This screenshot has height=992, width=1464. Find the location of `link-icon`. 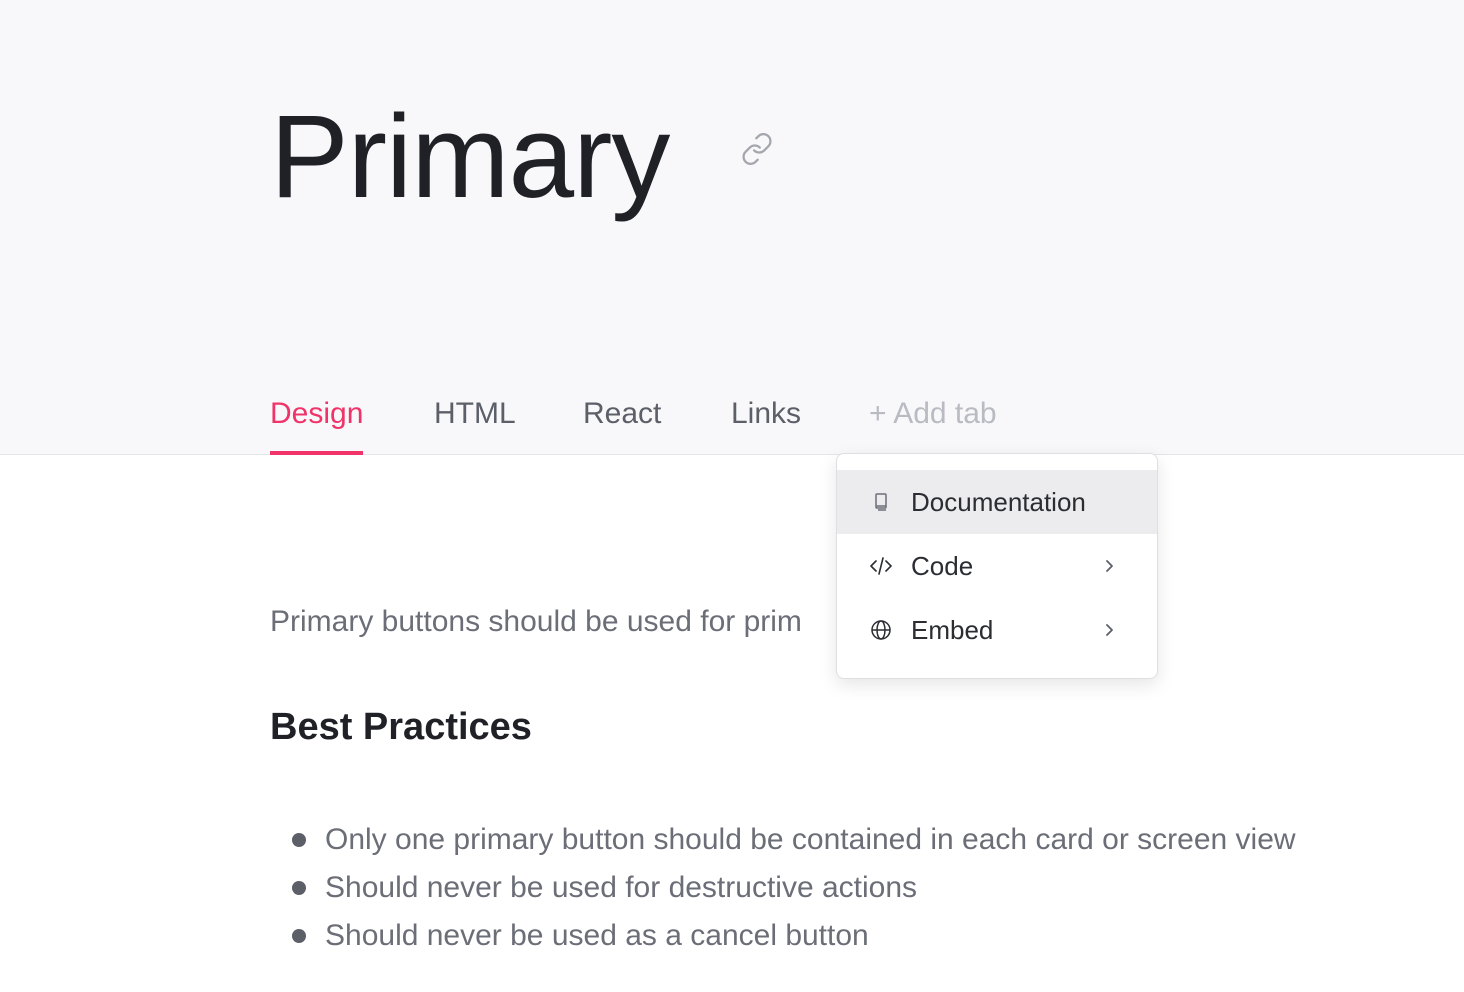

link-icon is located at coordinates (757, 149).